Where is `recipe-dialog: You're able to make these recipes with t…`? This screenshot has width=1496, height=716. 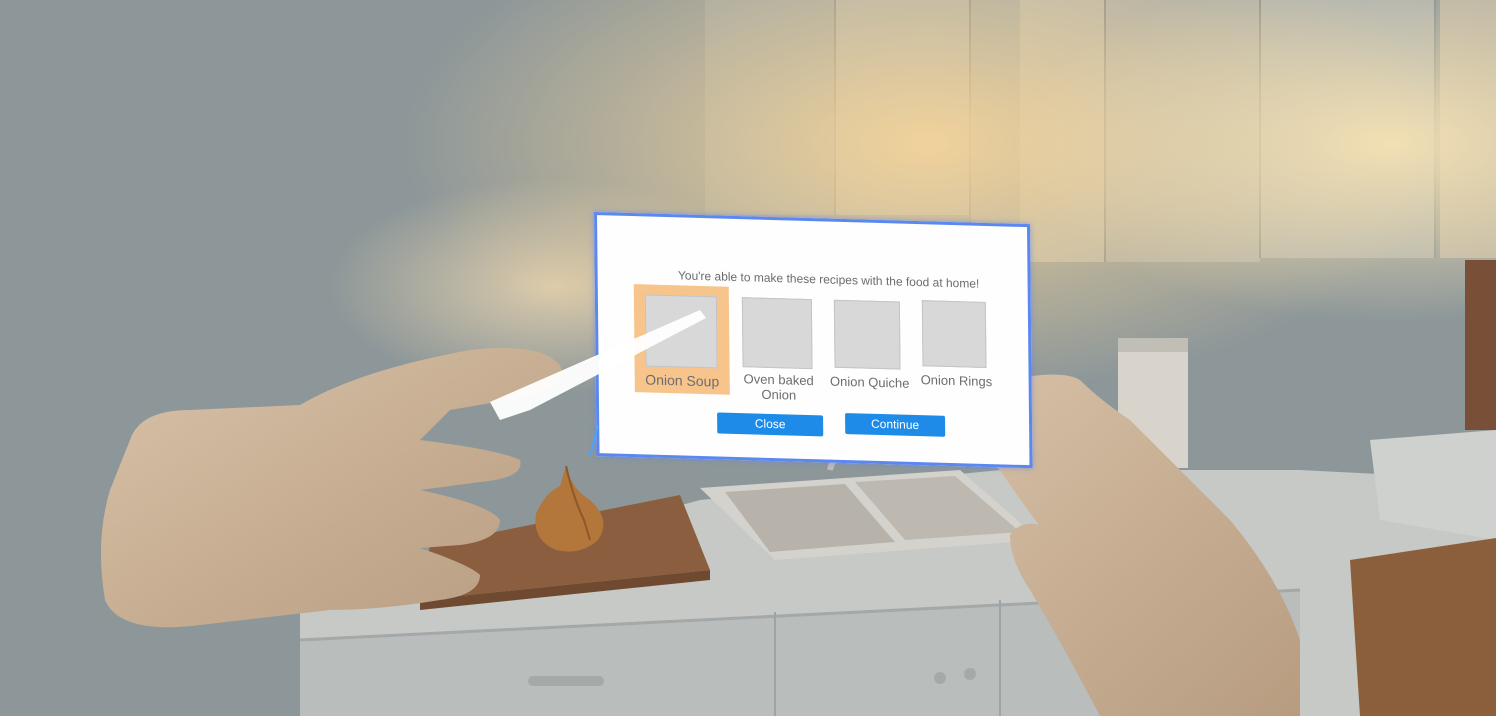 recipe-dialog: You're able to make these recipes with t… is located at coordinates (813, 340).